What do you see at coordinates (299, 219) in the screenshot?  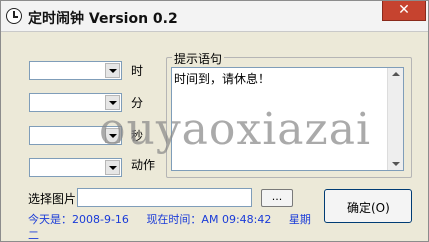 I see `weekday-label: 星期` at bounding box center [299, 219].